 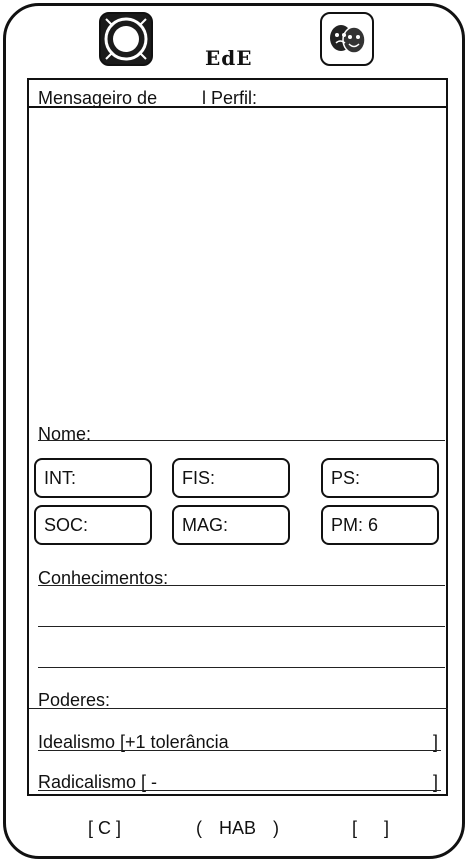 What do you see at coordinates (346, 478) in the screenshot?
I see `stat-ps-label: PS:` at bounding box center [346, 478].